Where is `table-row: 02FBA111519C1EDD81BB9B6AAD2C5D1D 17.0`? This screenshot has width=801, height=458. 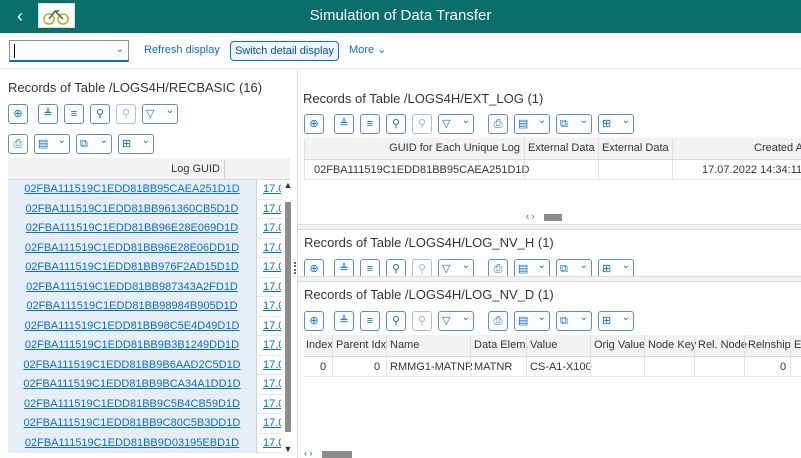
table-row: 02FBA111519C1EDD81BB9B6AAD2C5D1D 17.0 is located at coordinates (145, 365).